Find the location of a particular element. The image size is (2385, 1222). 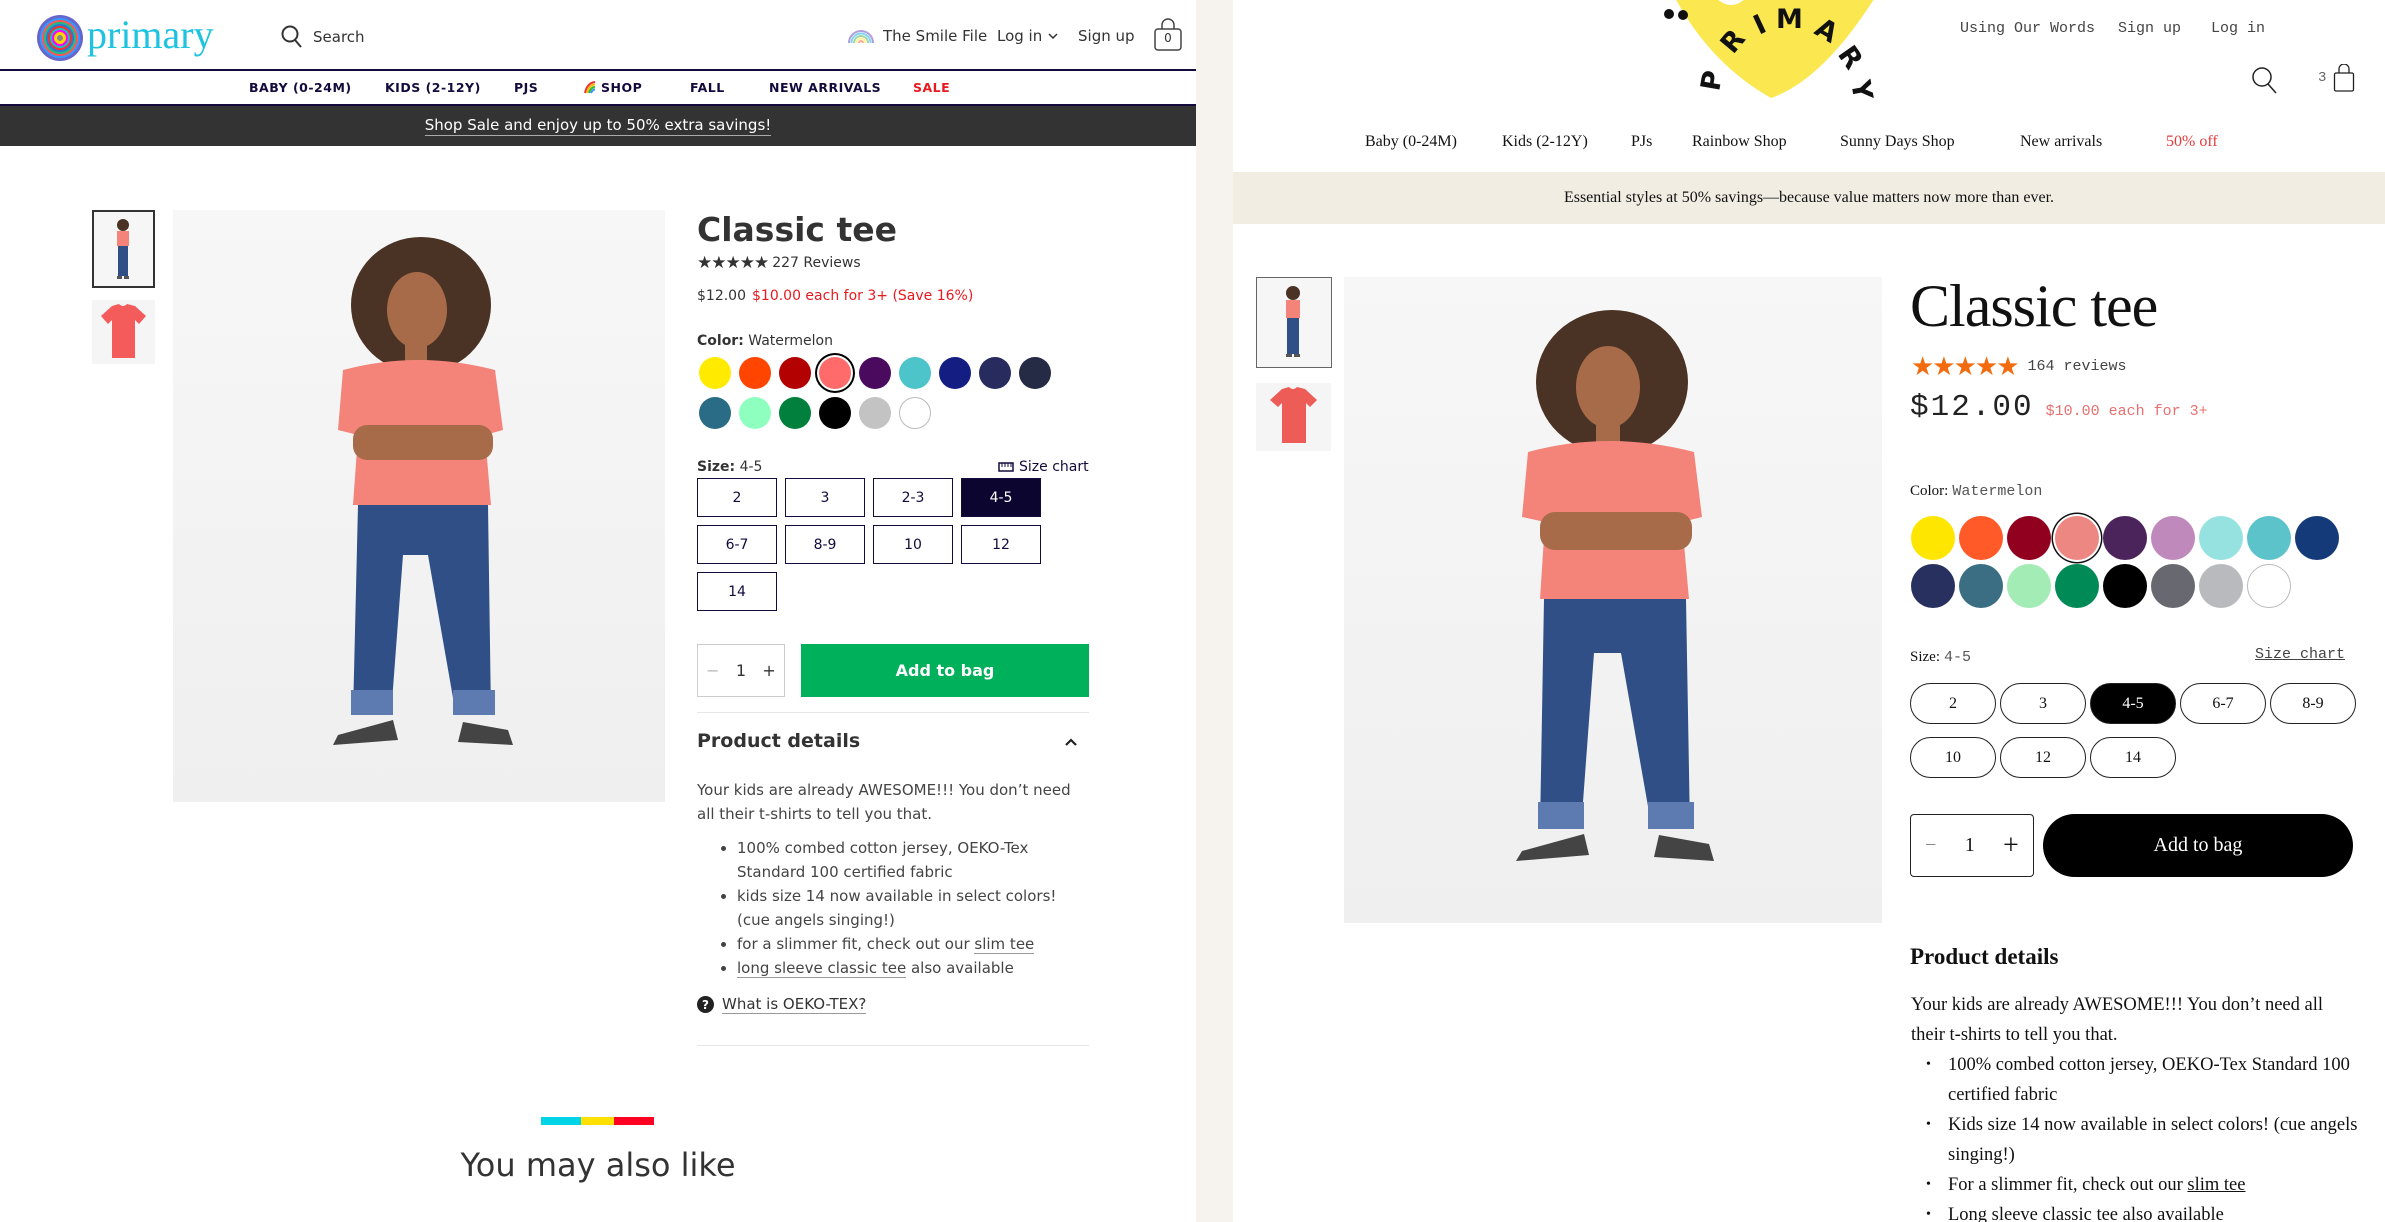

nav-new-arrivals: New arrivals is located at coordinates (2061, 142).